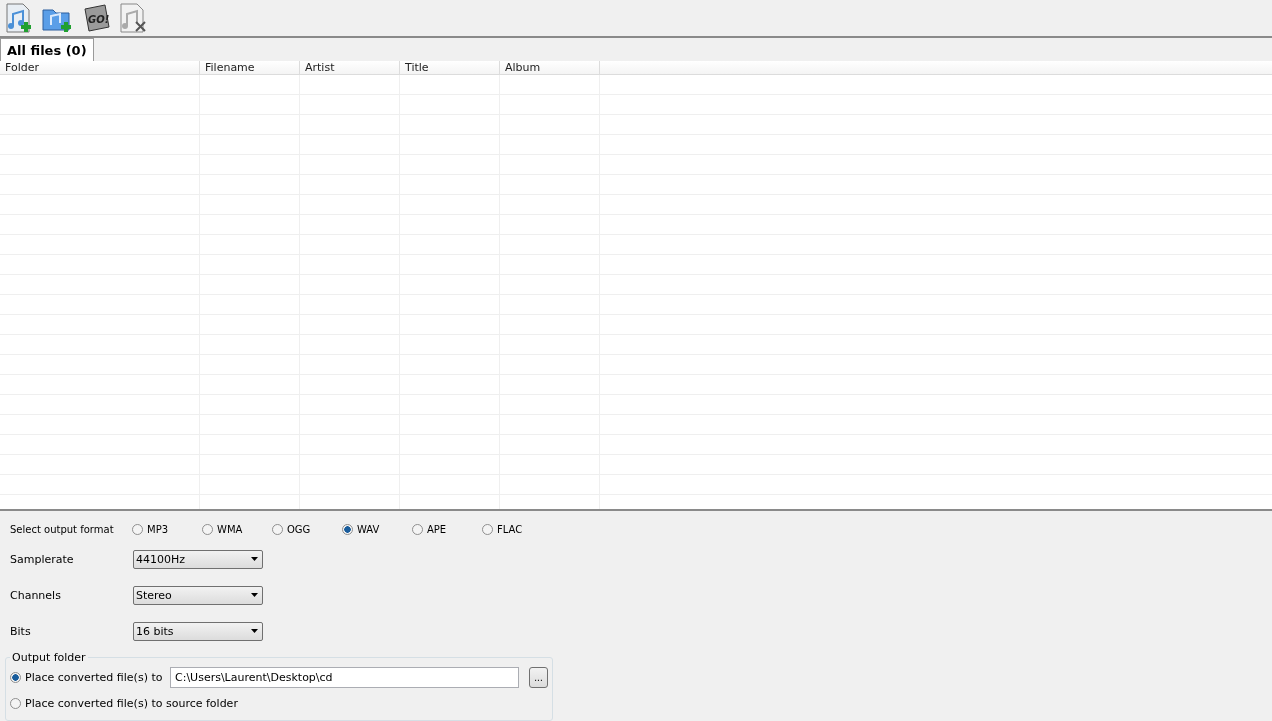  I want to click on music-file-remove-icon, so click(133, 17).